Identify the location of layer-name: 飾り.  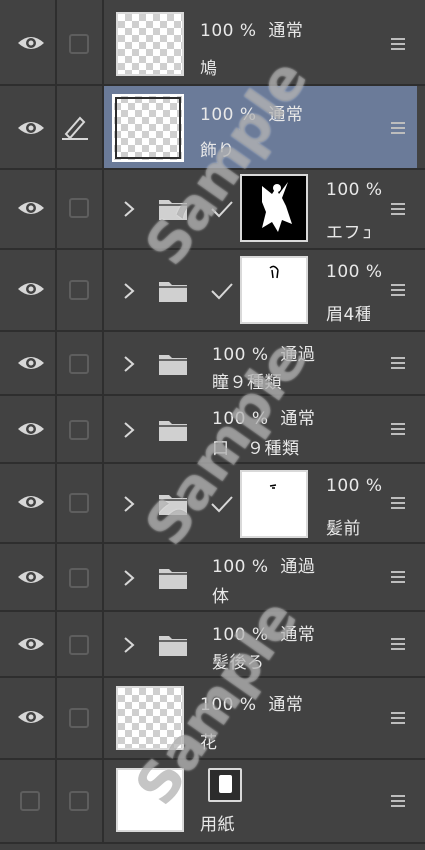
(217, 151).